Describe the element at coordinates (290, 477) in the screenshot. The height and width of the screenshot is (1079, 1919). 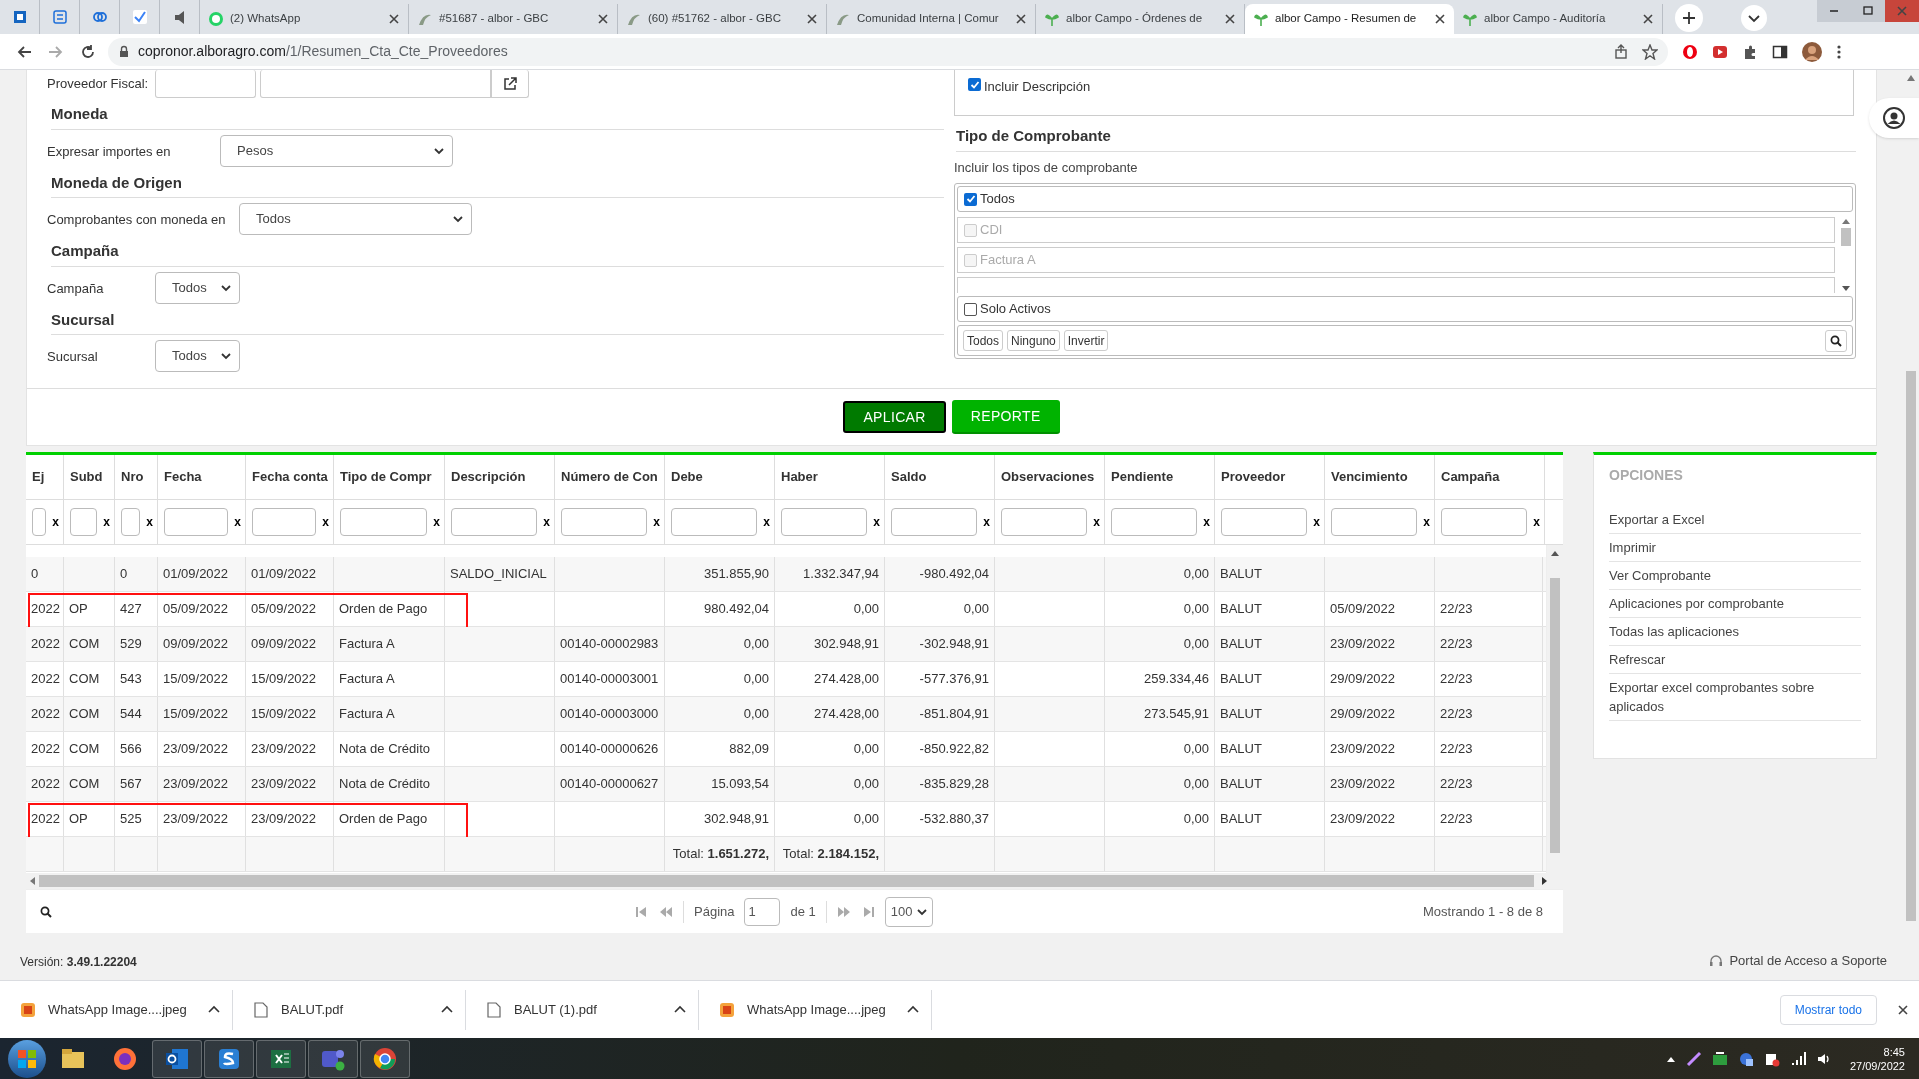
I see `column-header: Fecha conta` at that location.